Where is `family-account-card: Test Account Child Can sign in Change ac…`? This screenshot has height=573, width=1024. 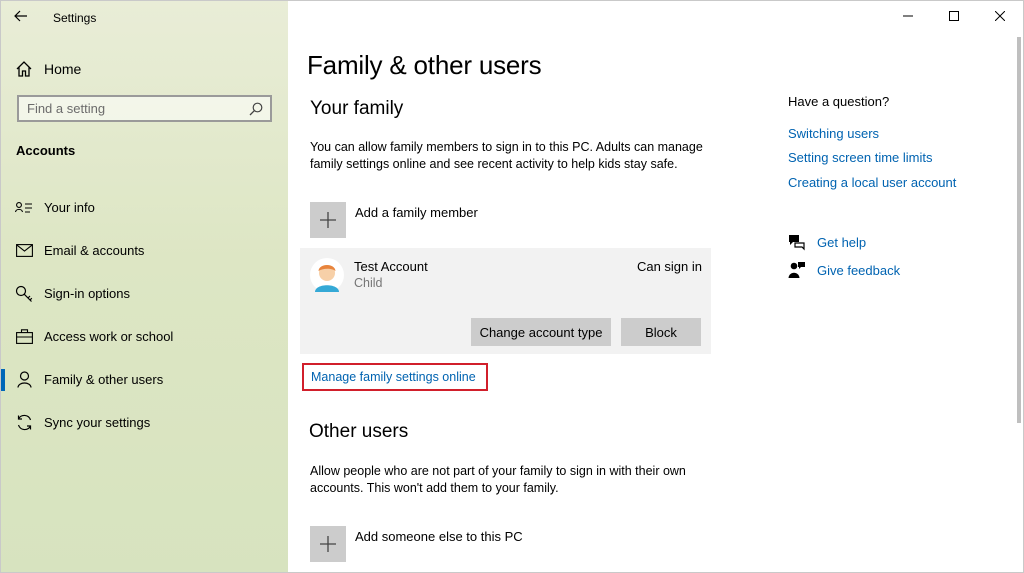 family-account-card: Test Account Child Can sign in Change ac… is located at coordinates (505, 301).